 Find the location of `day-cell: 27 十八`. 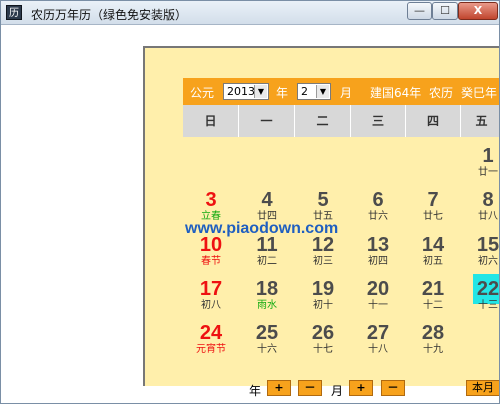

day-cell: 27 十八 is located at coordinates (378, 339).